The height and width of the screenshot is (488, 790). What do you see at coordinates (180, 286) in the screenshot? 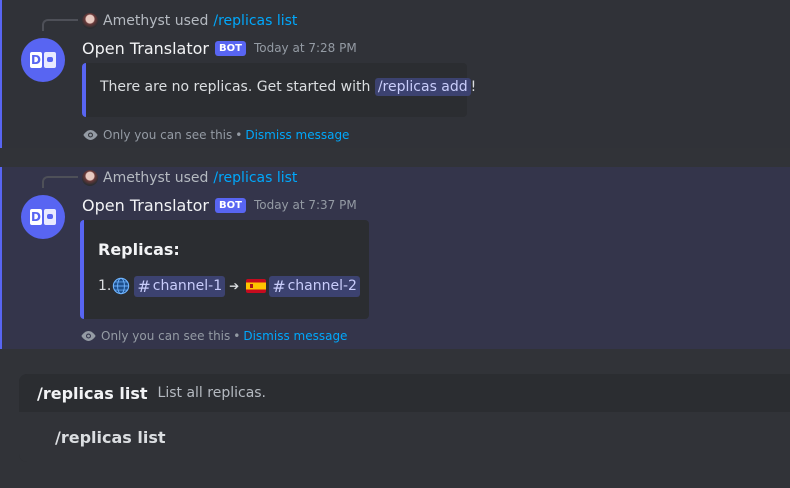
I see `channel-mention-source: # channel-1` at bounding box center [180, 286].